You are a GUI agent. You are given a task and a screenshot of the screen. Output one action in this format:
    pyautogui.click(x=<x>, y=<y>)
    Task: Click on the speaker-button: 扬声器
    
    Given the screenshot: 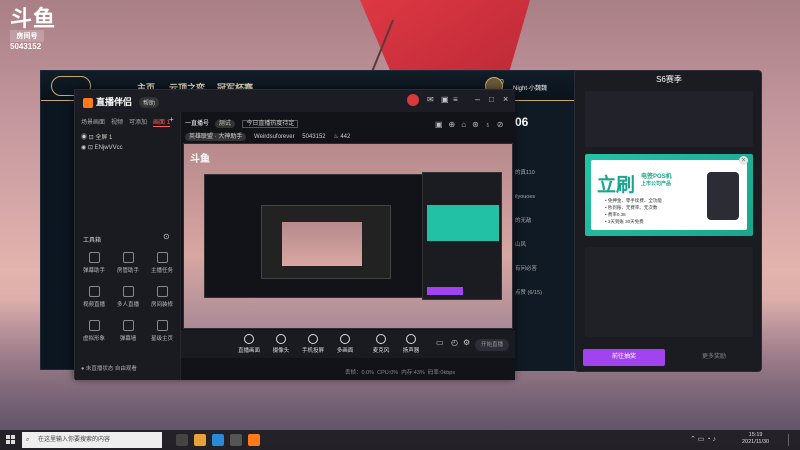 What is the action you would take?
    pyautogui.click(x=411, y=344)
    